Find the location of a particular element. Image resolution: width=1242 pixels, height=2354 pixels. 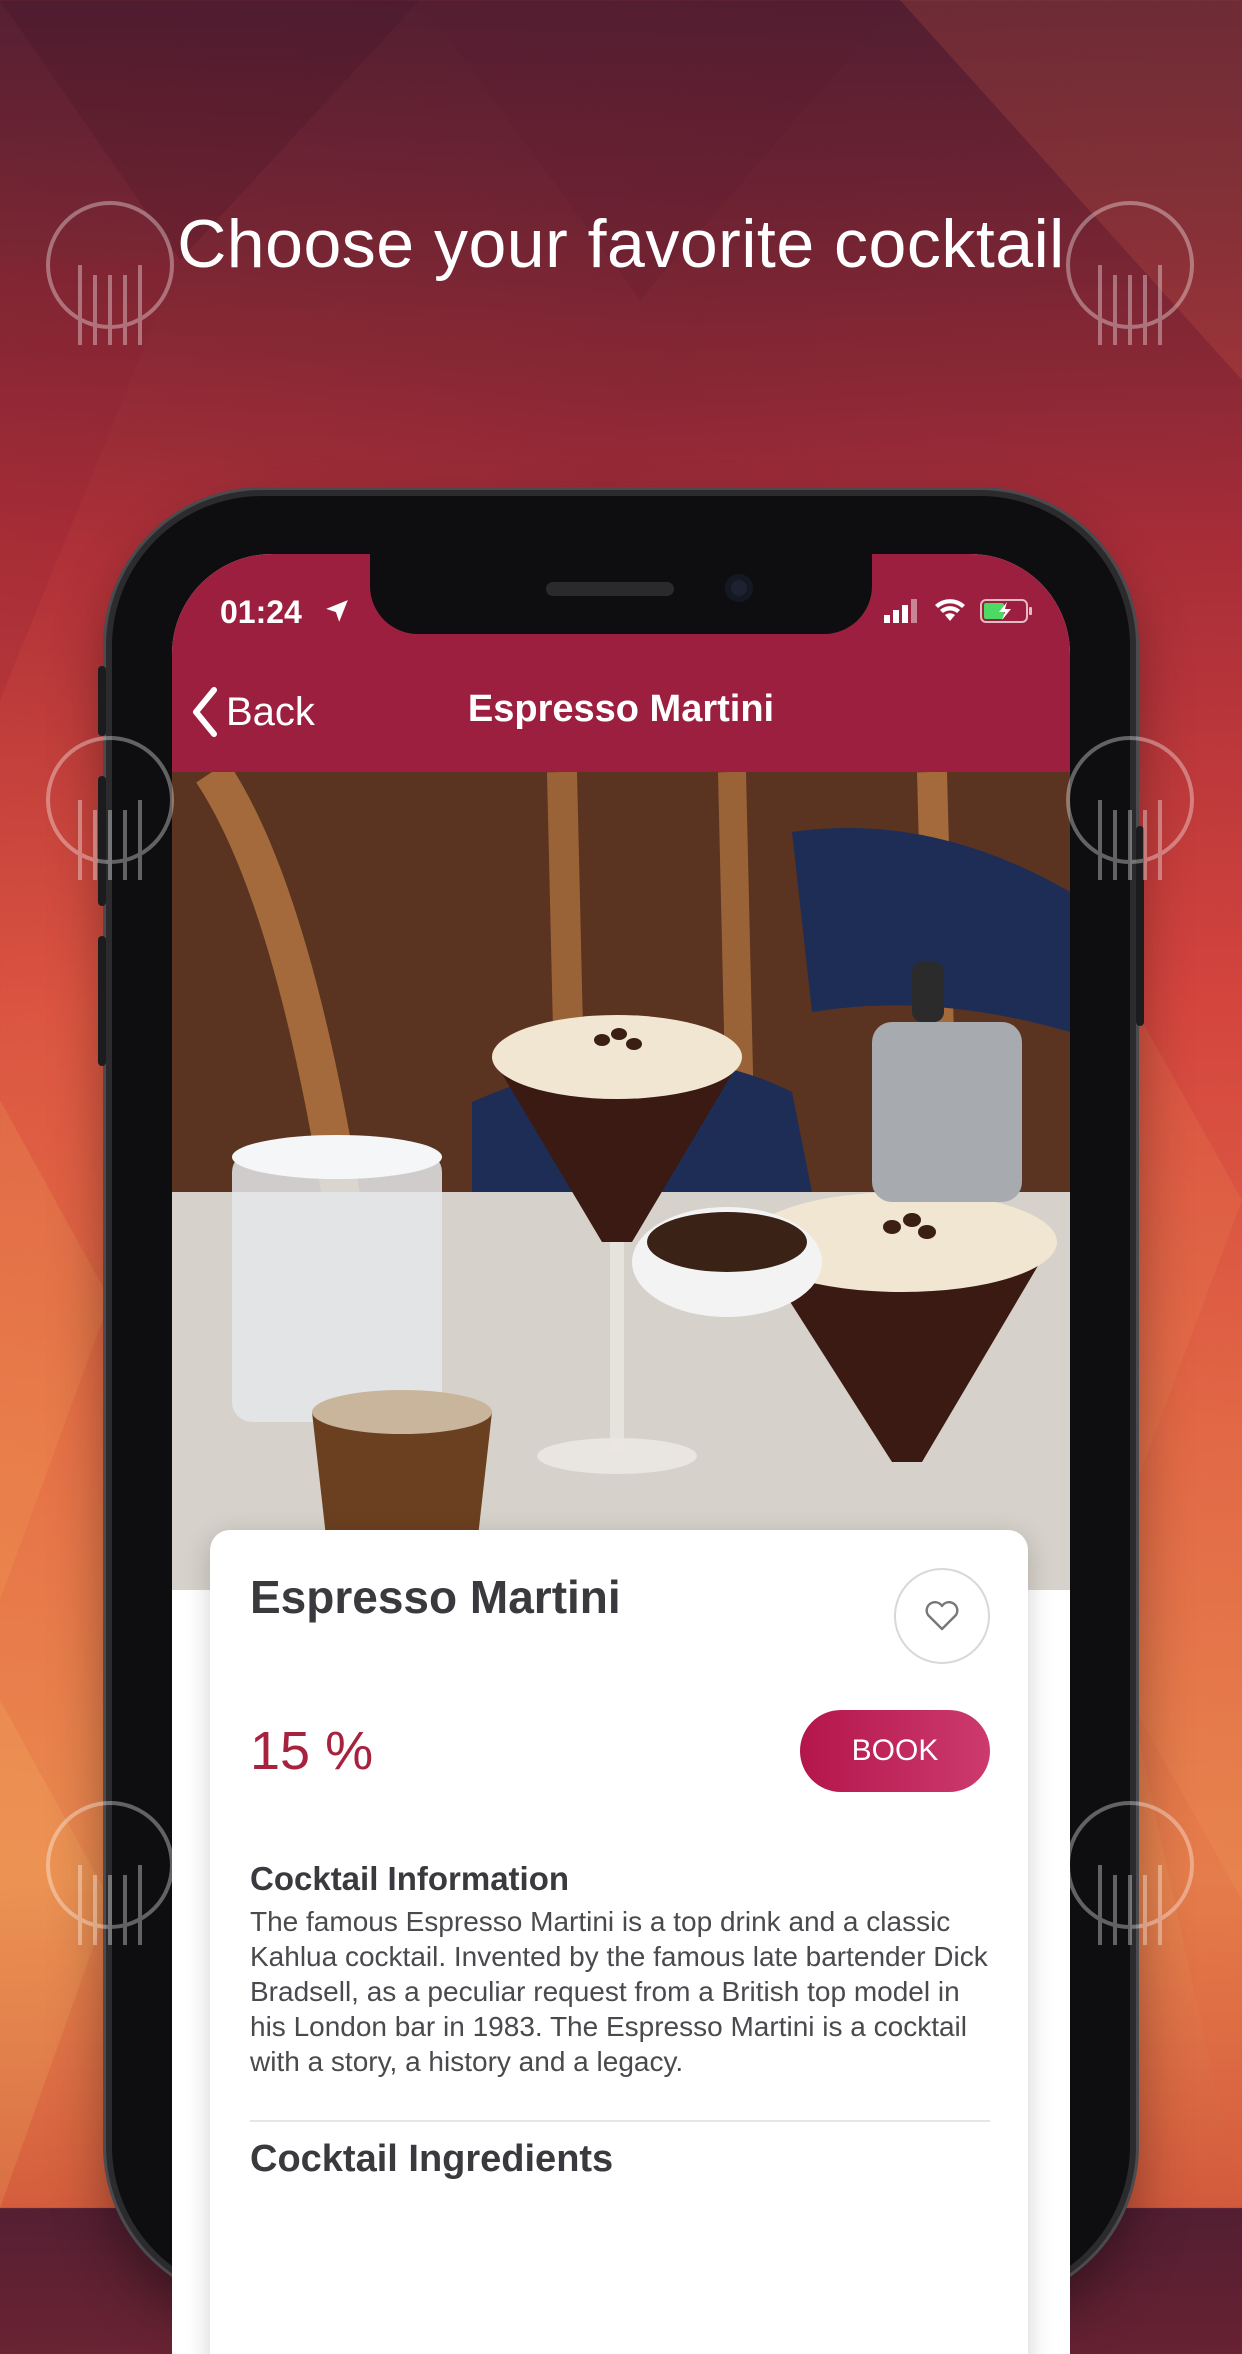

heart-icon is located at coordinates (942, 1616).